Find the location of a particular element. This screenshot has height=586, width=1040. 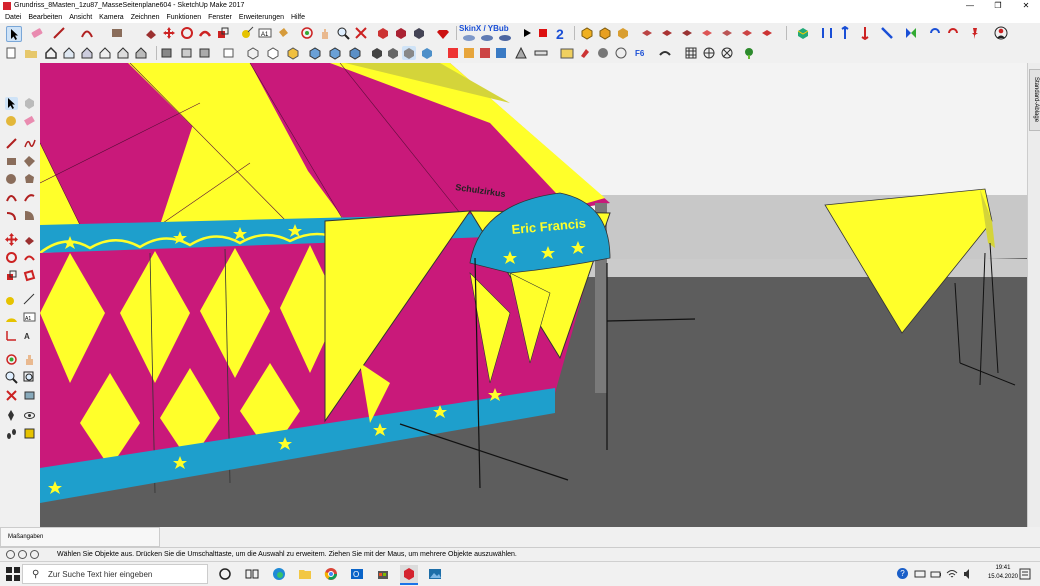

eraser-tool-button is located at coordinates (37, 33).